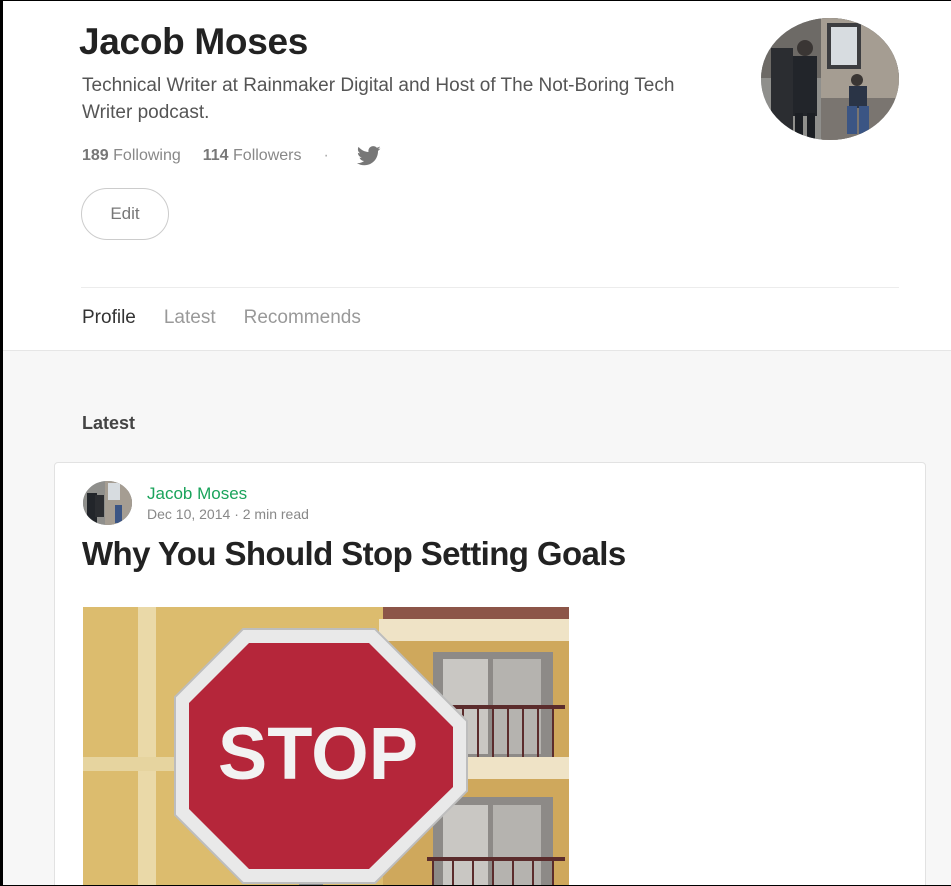  I want to click on followers-count: 114, so click(215, 155).